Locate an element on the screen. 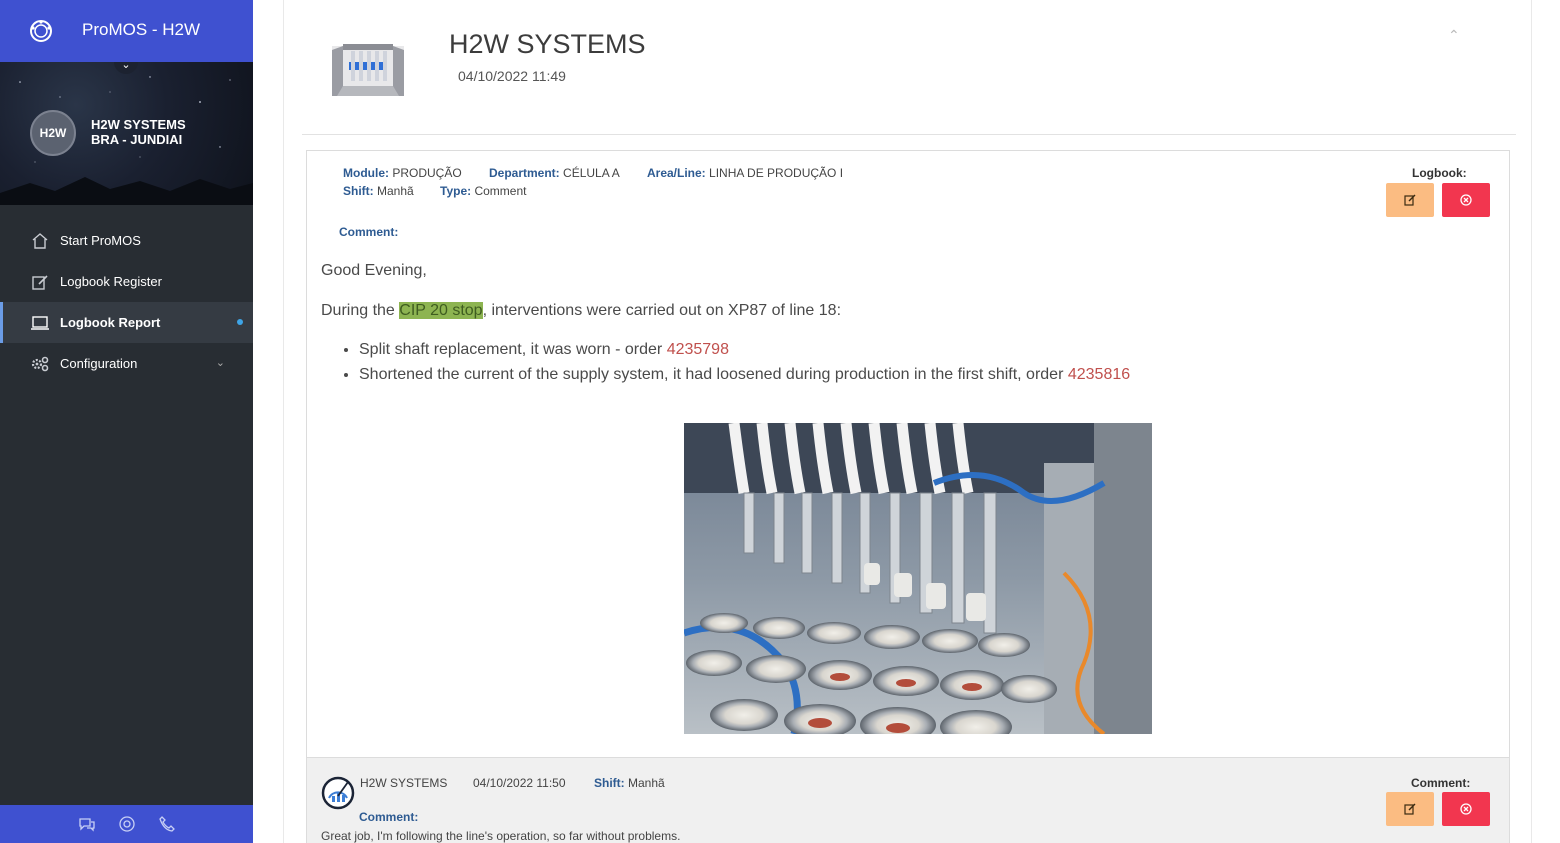 This screenshot has height=843, width=1560. reply-shift: Shift: Manhã is located at coordinates (629, 783).